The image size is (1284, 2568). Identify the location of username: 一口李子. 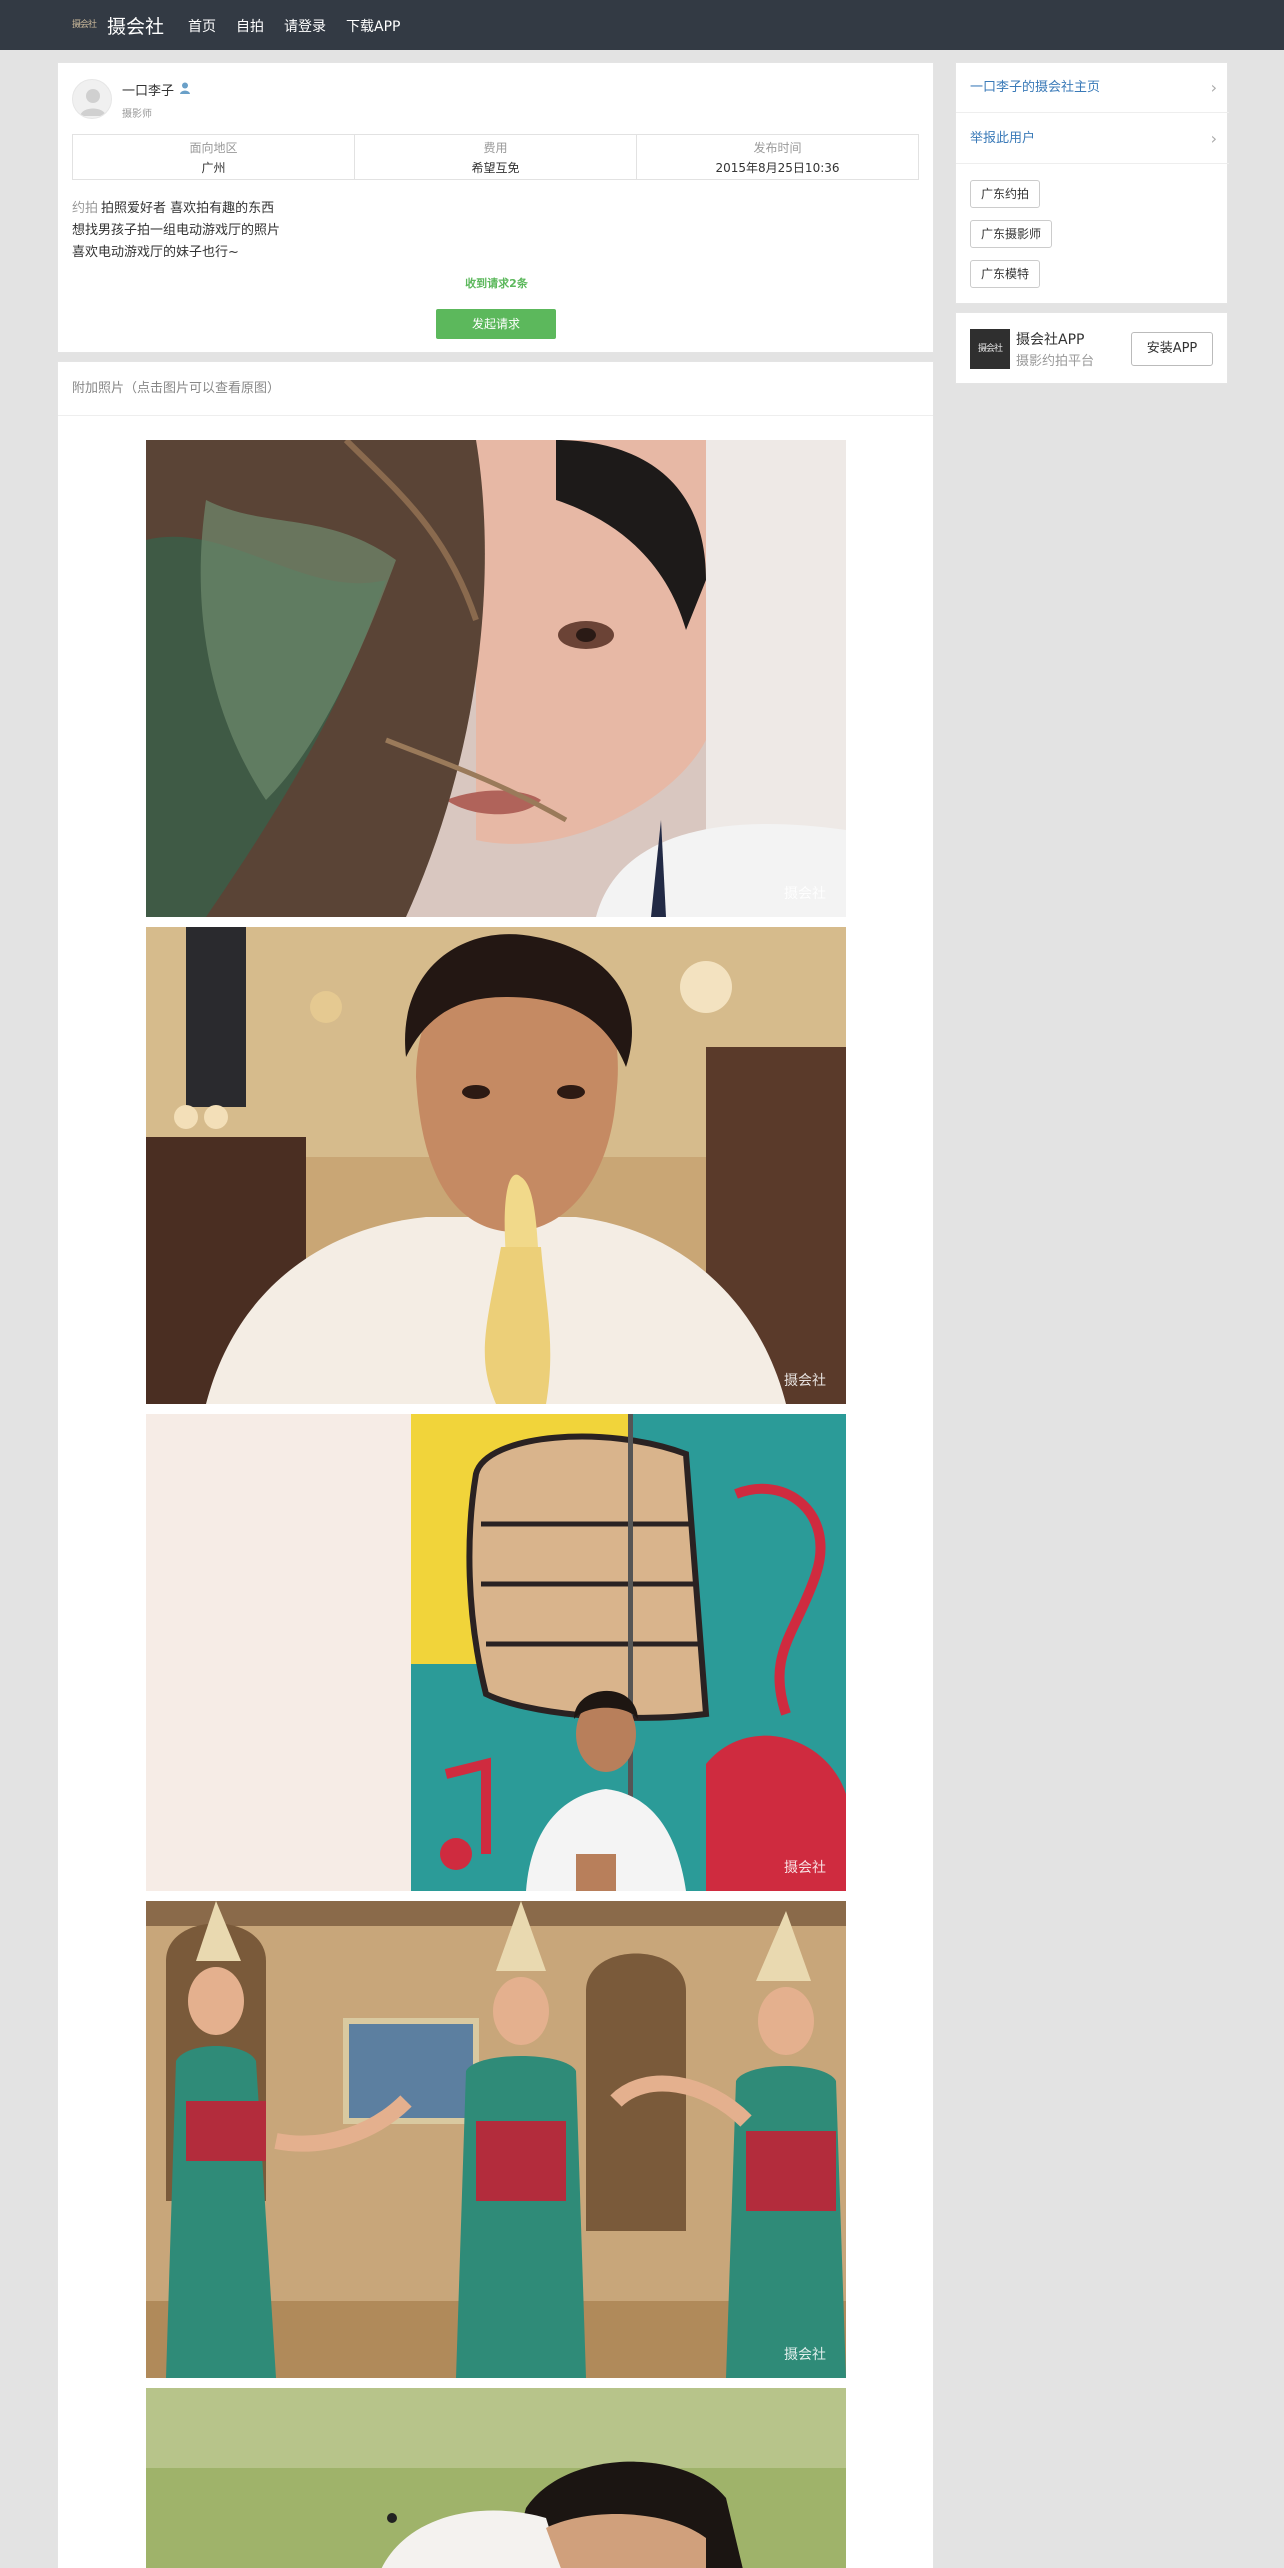
(148, 89).